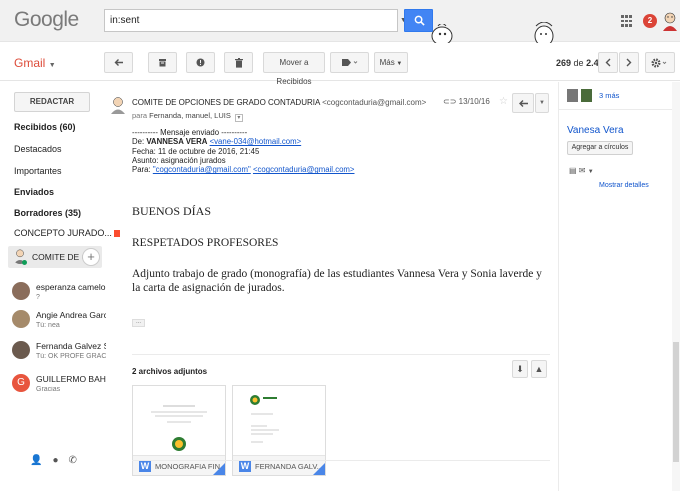 The height and width of the screenshot is (491, 680). What do you see at coordinates (45, 127) in the screenshot?
I see `nav-inbox: Recibidos (60)` at bounding box center [45, 127].